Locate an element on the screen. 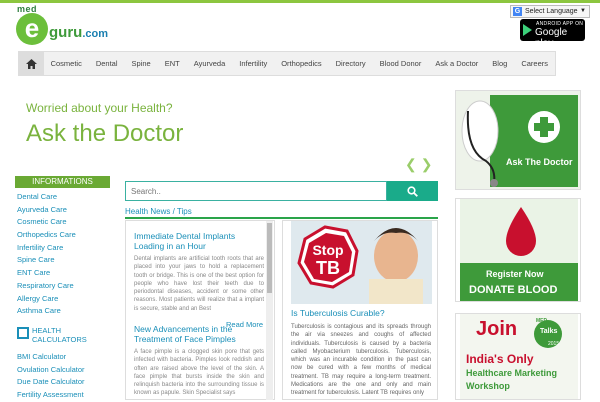 The height and width of the screenshot is (402, 600). nav-item-ent: ENT is located at coordinates (172, 63).